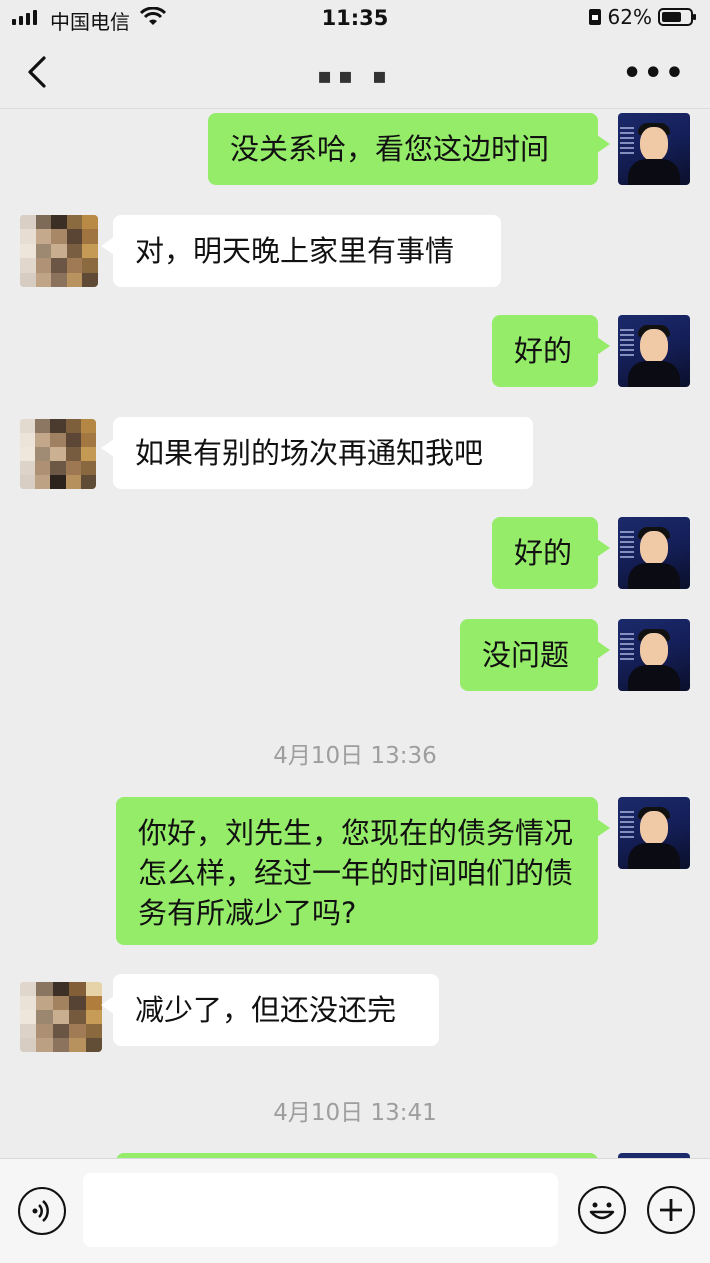 This screenshot has height=1263, width=710. I want to click on contact-message-bubble: 对，明天晚上家里有事情, so click(301, 251).